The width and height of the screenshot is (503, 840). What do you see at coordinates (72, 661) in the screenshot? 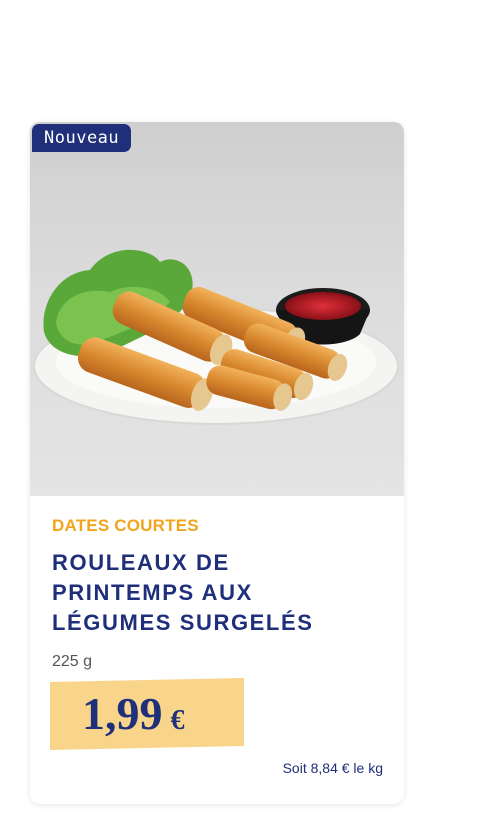
I see `product-weight: 225 g` at bounding box center [72, 661].